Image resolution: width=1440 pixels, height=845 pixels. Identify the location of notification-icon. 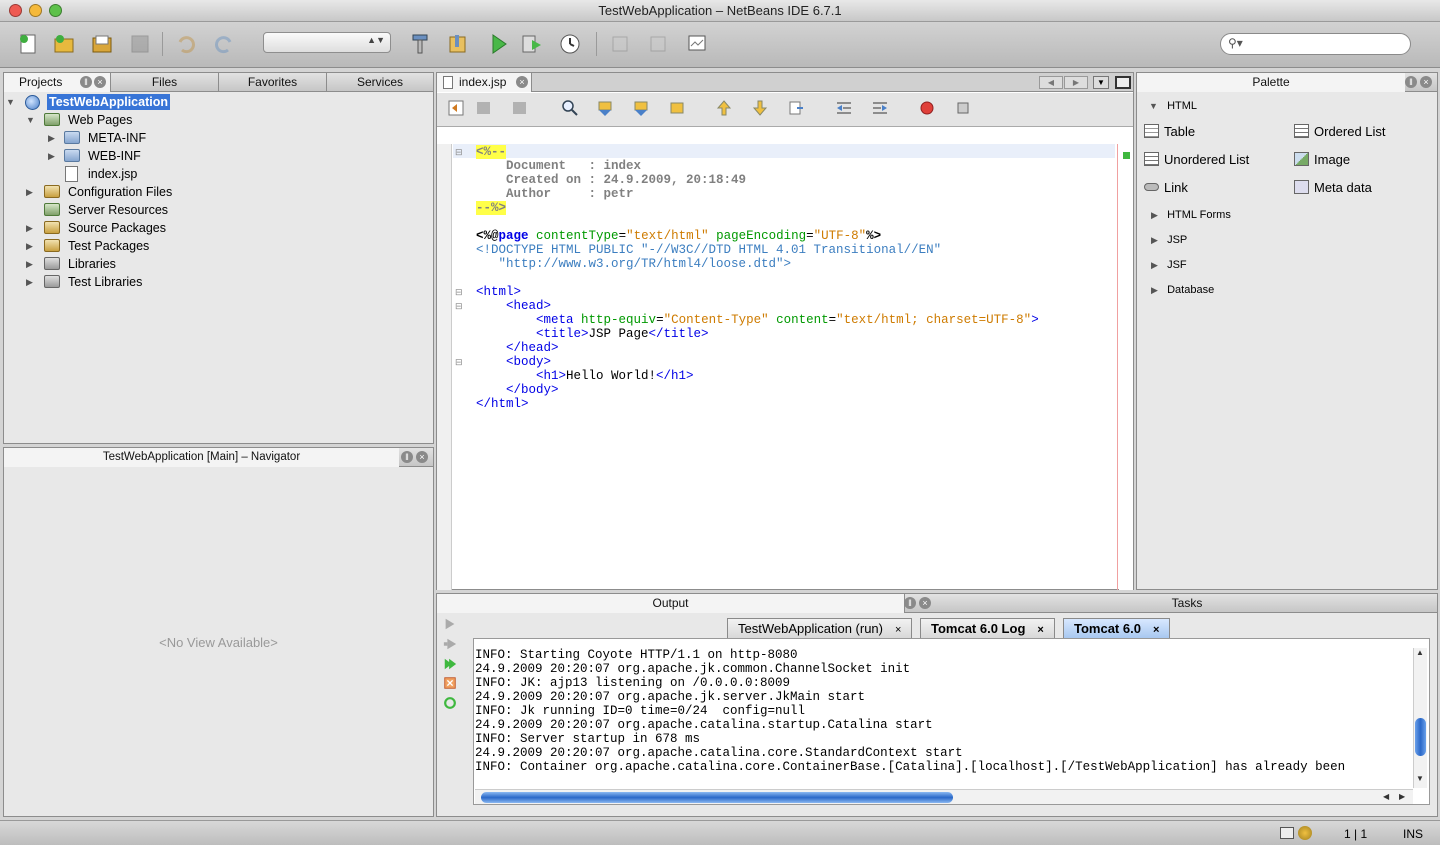
(1305, 833).